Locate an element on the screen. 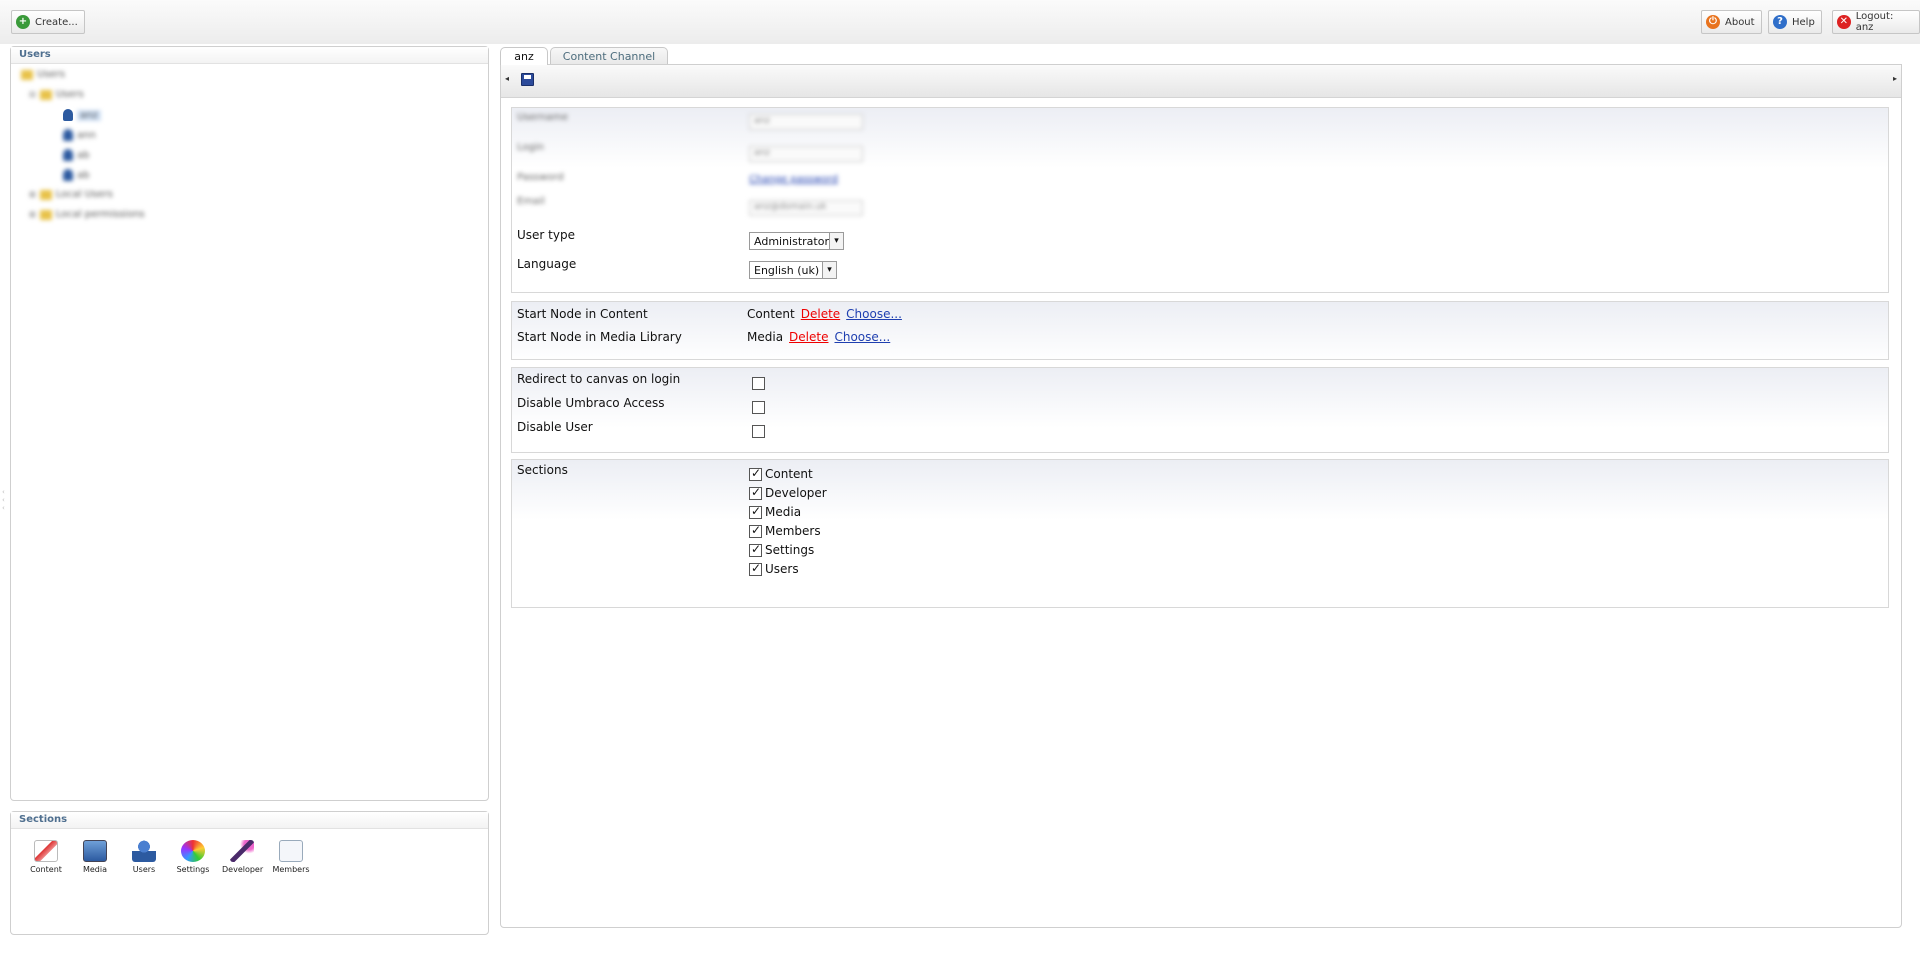 The width and height of the screenshot is (1920, 954). help-icon: ? is located at coordinates (1780, 22).